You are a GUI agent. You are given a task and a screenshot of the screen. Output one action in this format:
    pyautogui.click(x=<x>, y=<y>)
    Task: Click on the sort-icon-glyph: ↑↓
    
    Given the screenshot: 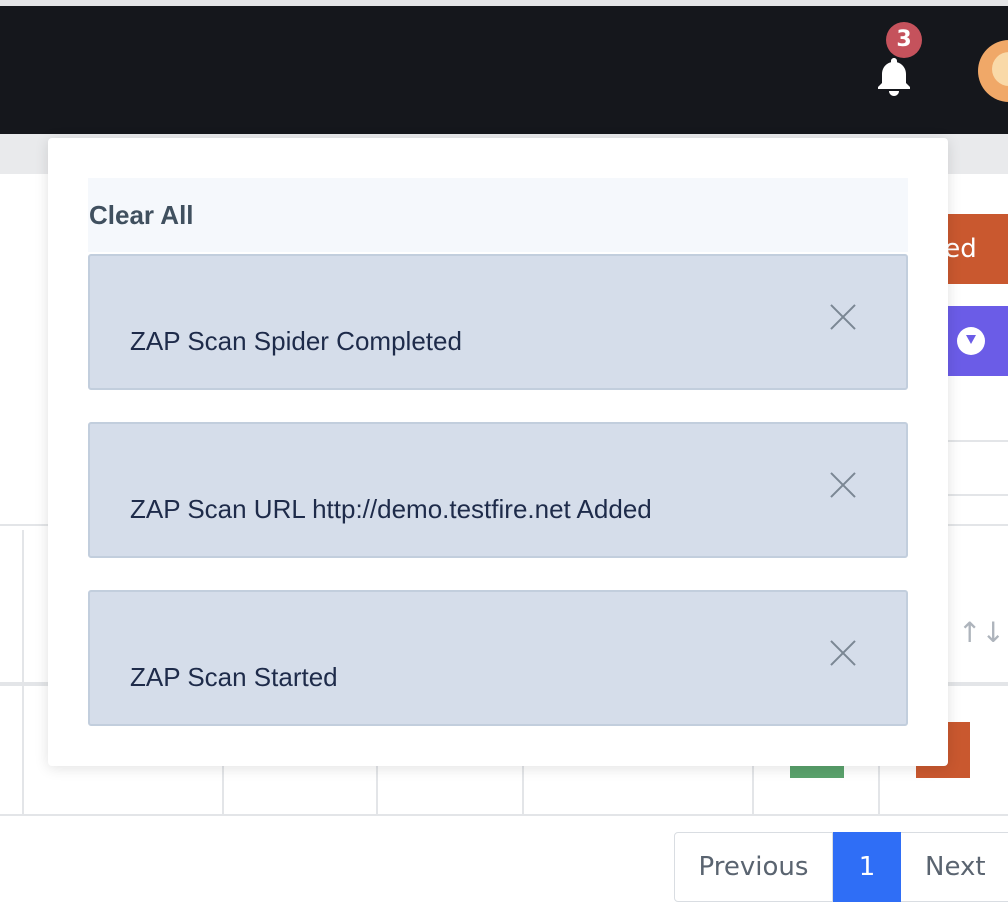 What is the action you would take?
    pyautogui.click(x=5, y=632)
    